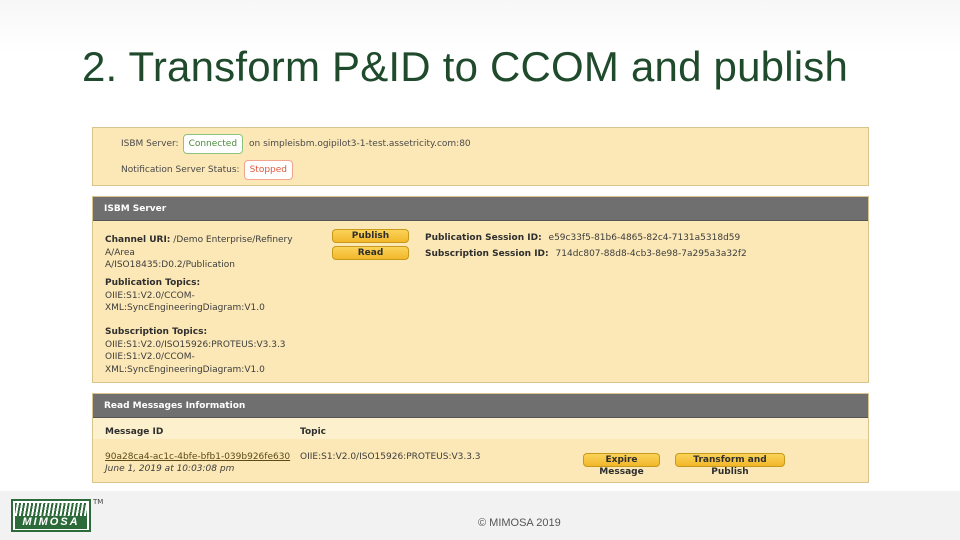 This screenshot has height=540, width=960. What do you see at coordinates (480, 209) in the screenshot?
I see `isbm-server-header: ISBM Server` at bounding box center [480, 209].